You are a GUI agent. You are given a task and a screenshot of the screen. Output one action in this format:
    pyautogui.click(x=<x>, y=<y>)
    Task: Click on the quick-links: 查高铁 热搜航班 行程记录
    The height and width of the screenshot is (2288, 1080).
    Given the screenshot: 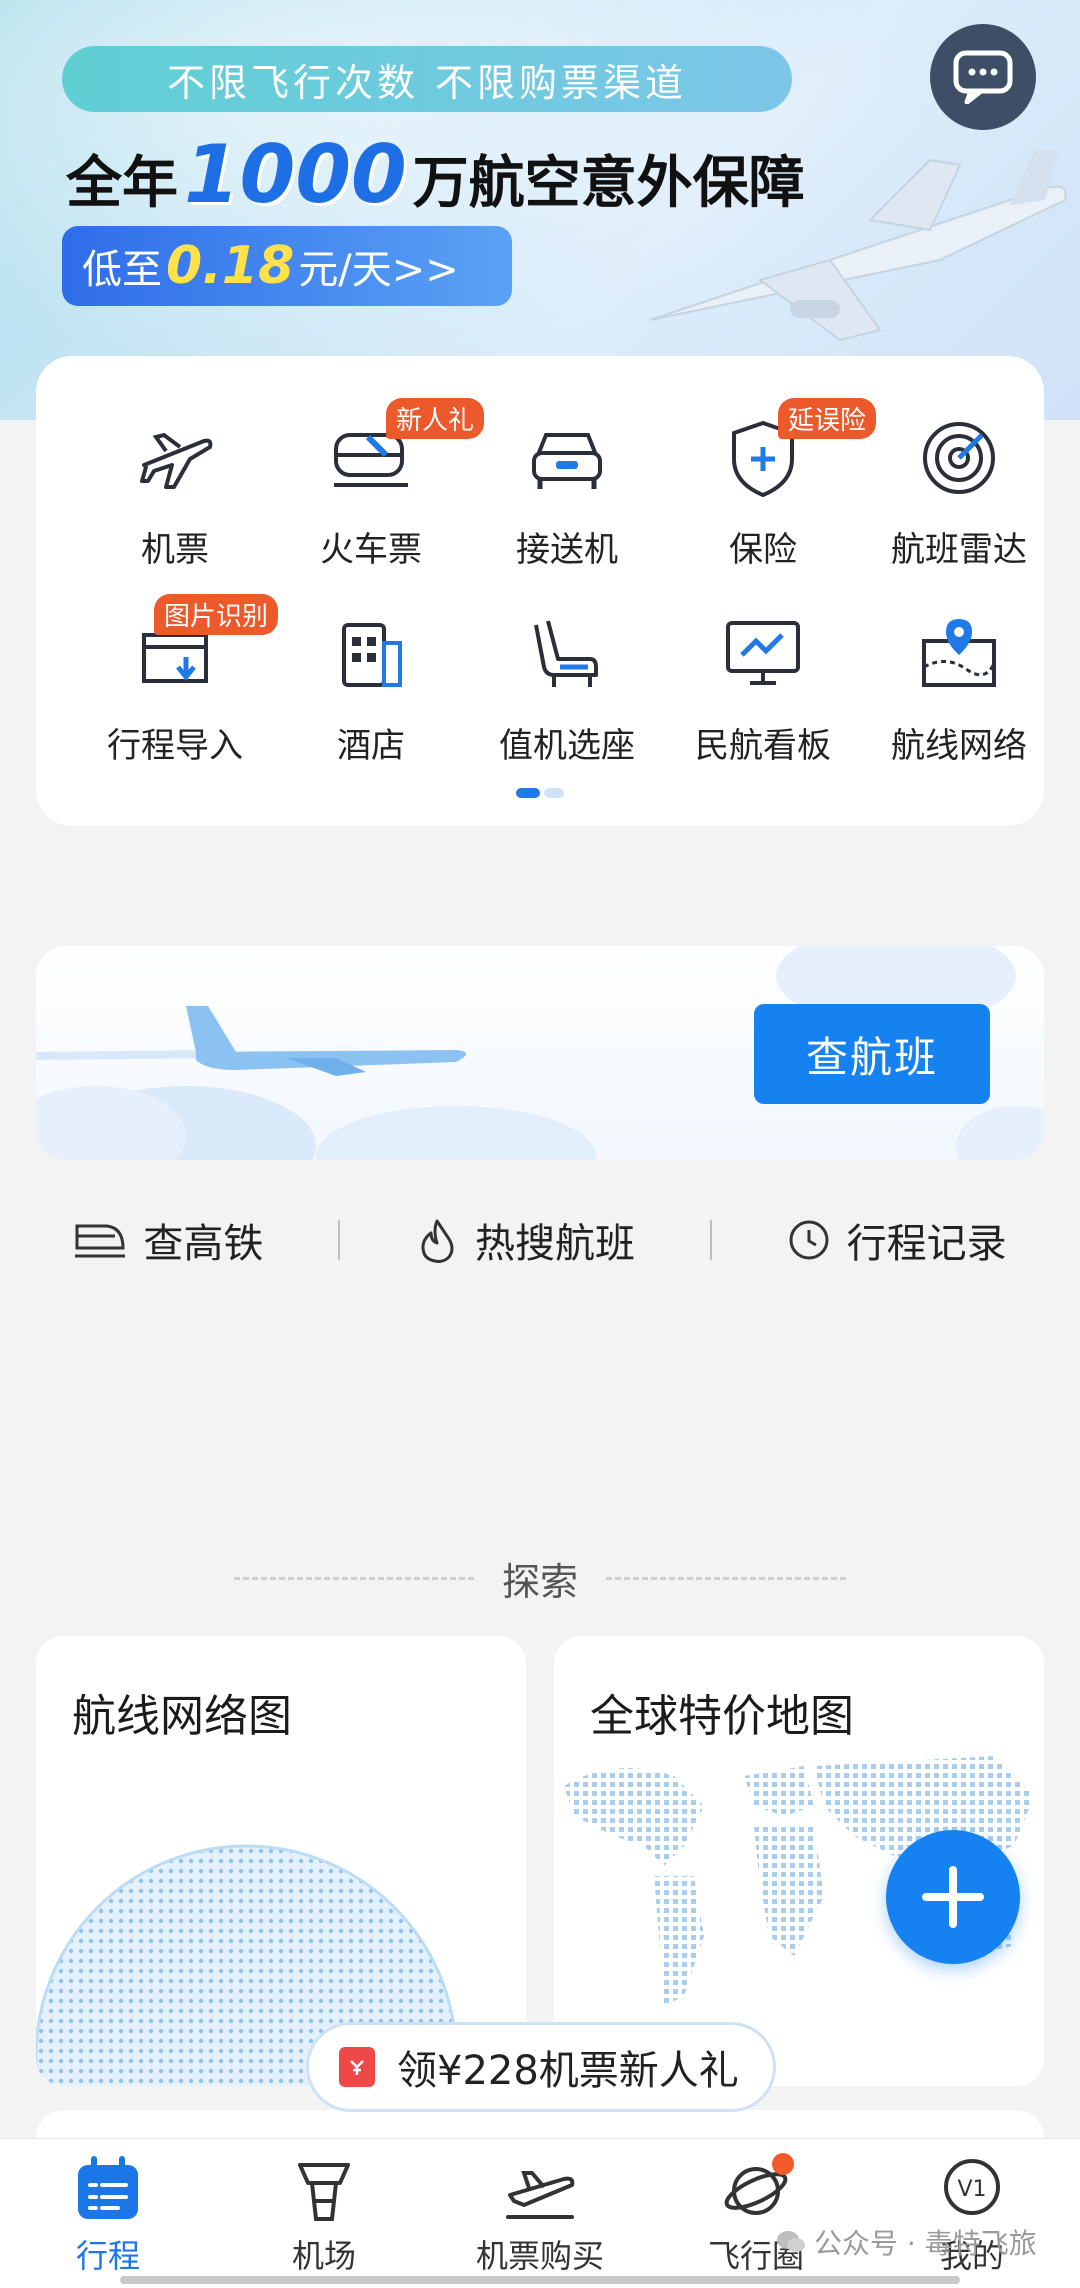 What is the action you would take?
    pyautogui.click(x=540, y=1240)
    